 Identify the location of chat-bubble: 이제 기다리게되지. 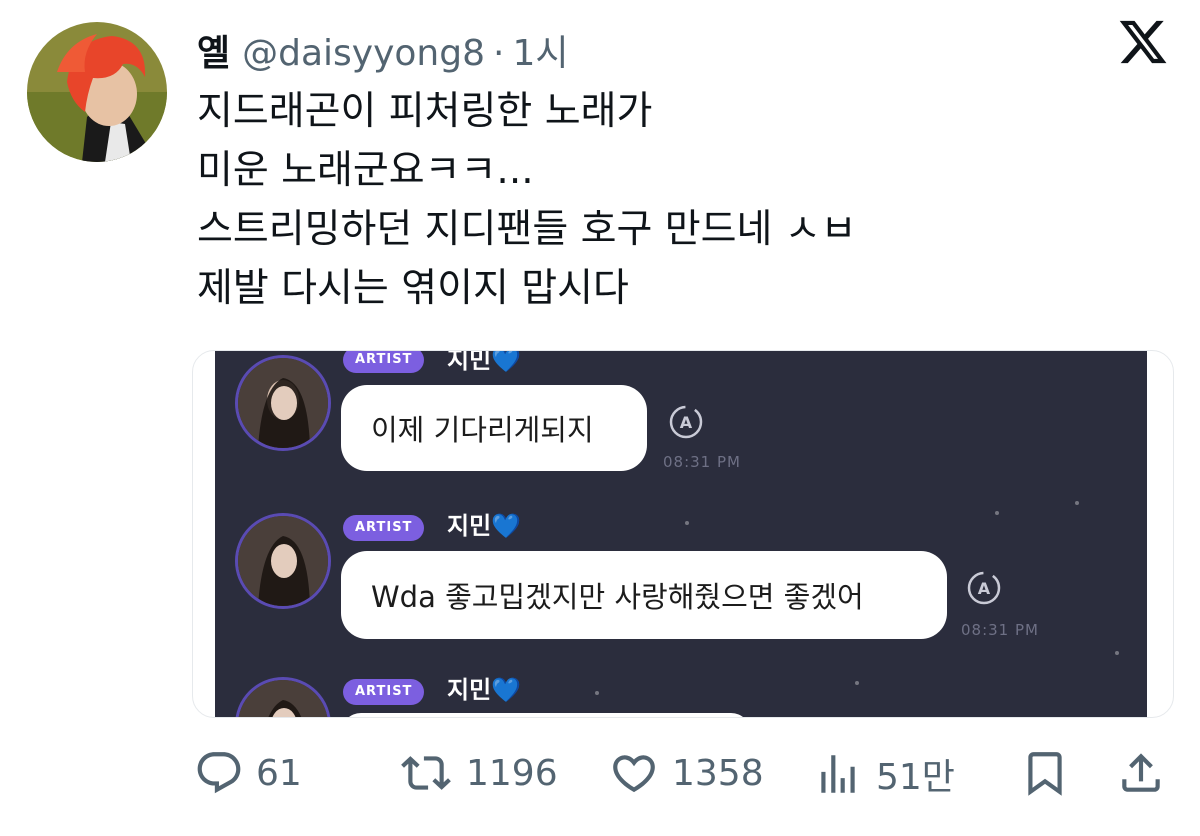
(494, 428).